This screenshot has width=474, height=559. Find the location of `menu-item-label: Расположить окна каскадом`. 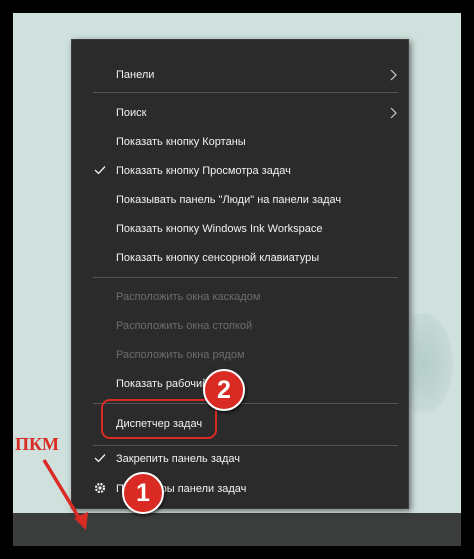

menu-item-label: Расположить окна каскадом is located at coordinates (188, 296).